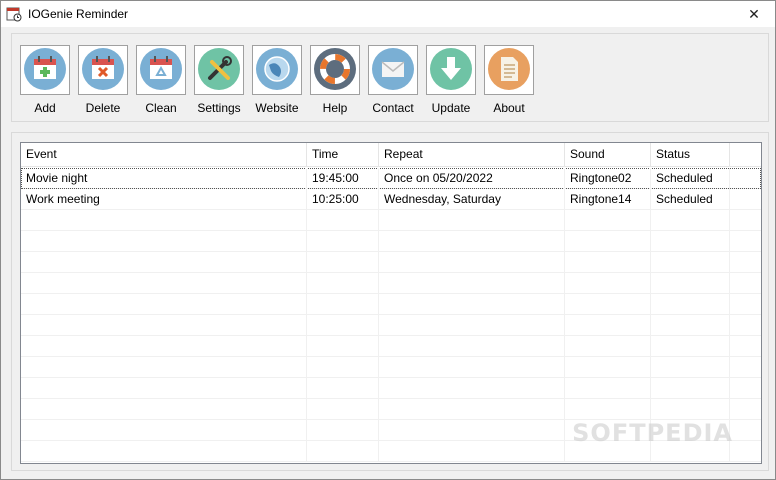 The height and width of the screenshot is (480, 776). Describe the element at coordinates (472, 199) in the screenshot. I see `repeat-cell: Wednesday, Saturday` at that location.